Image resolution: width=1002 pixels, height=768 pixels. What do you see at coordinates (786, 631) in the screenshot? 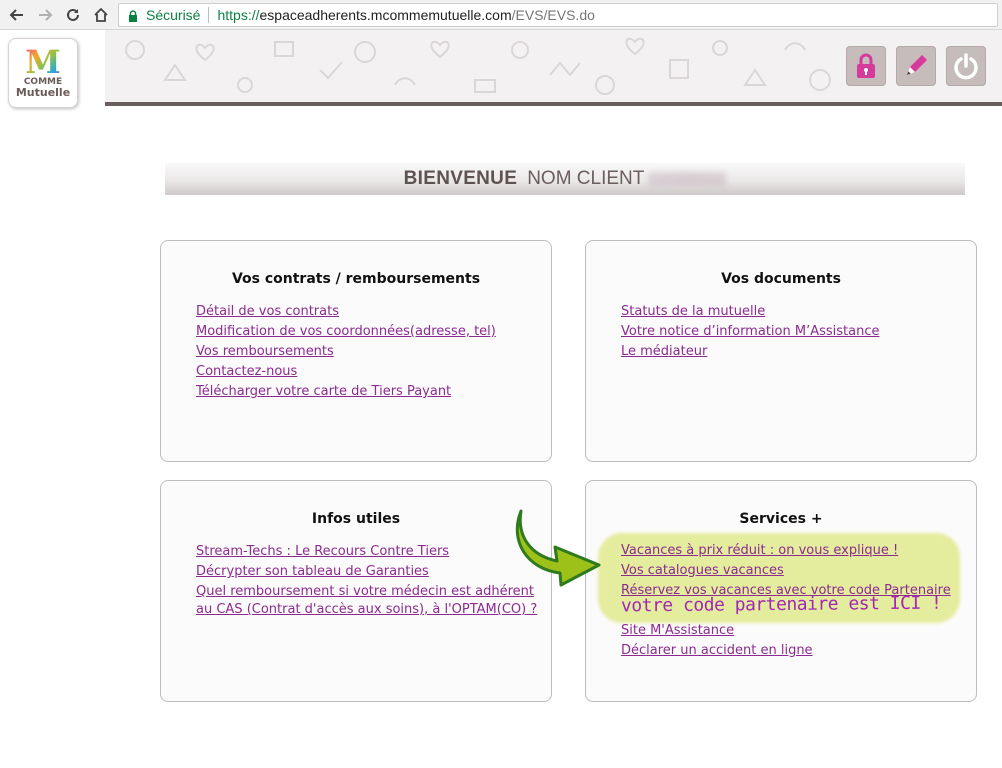
I see `list-item: Site M'Assistance` at bounding box center [786, 631].